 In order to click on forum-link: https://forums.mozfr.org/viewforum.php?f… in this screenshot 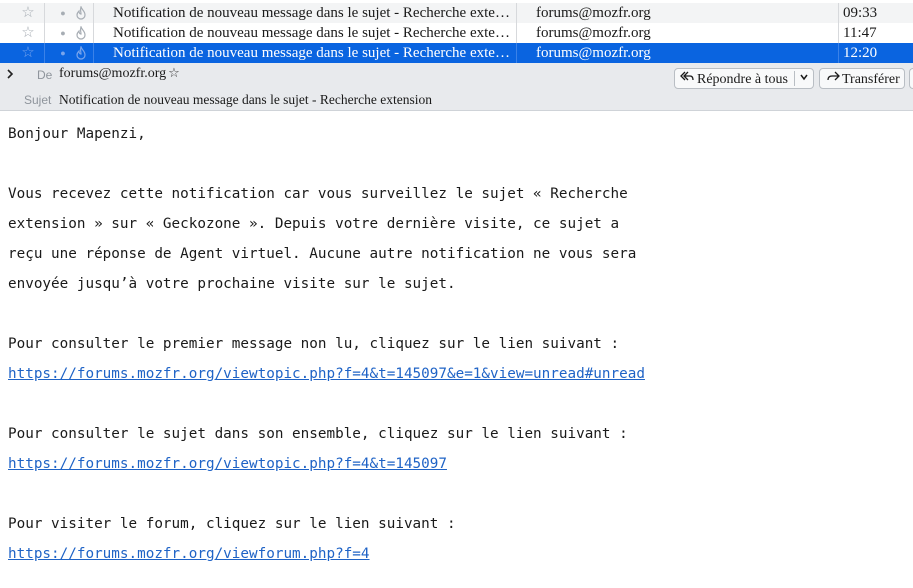, I will do `click(189, 554)`.